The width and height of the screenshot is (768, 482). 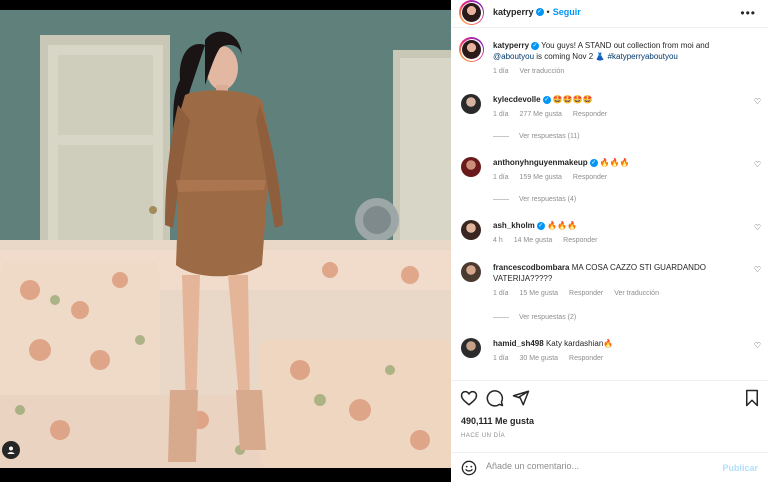 What do you see at coordinates (521, 398) in the screenshot?
I see `share-icon` at bounding box center [521, 398].